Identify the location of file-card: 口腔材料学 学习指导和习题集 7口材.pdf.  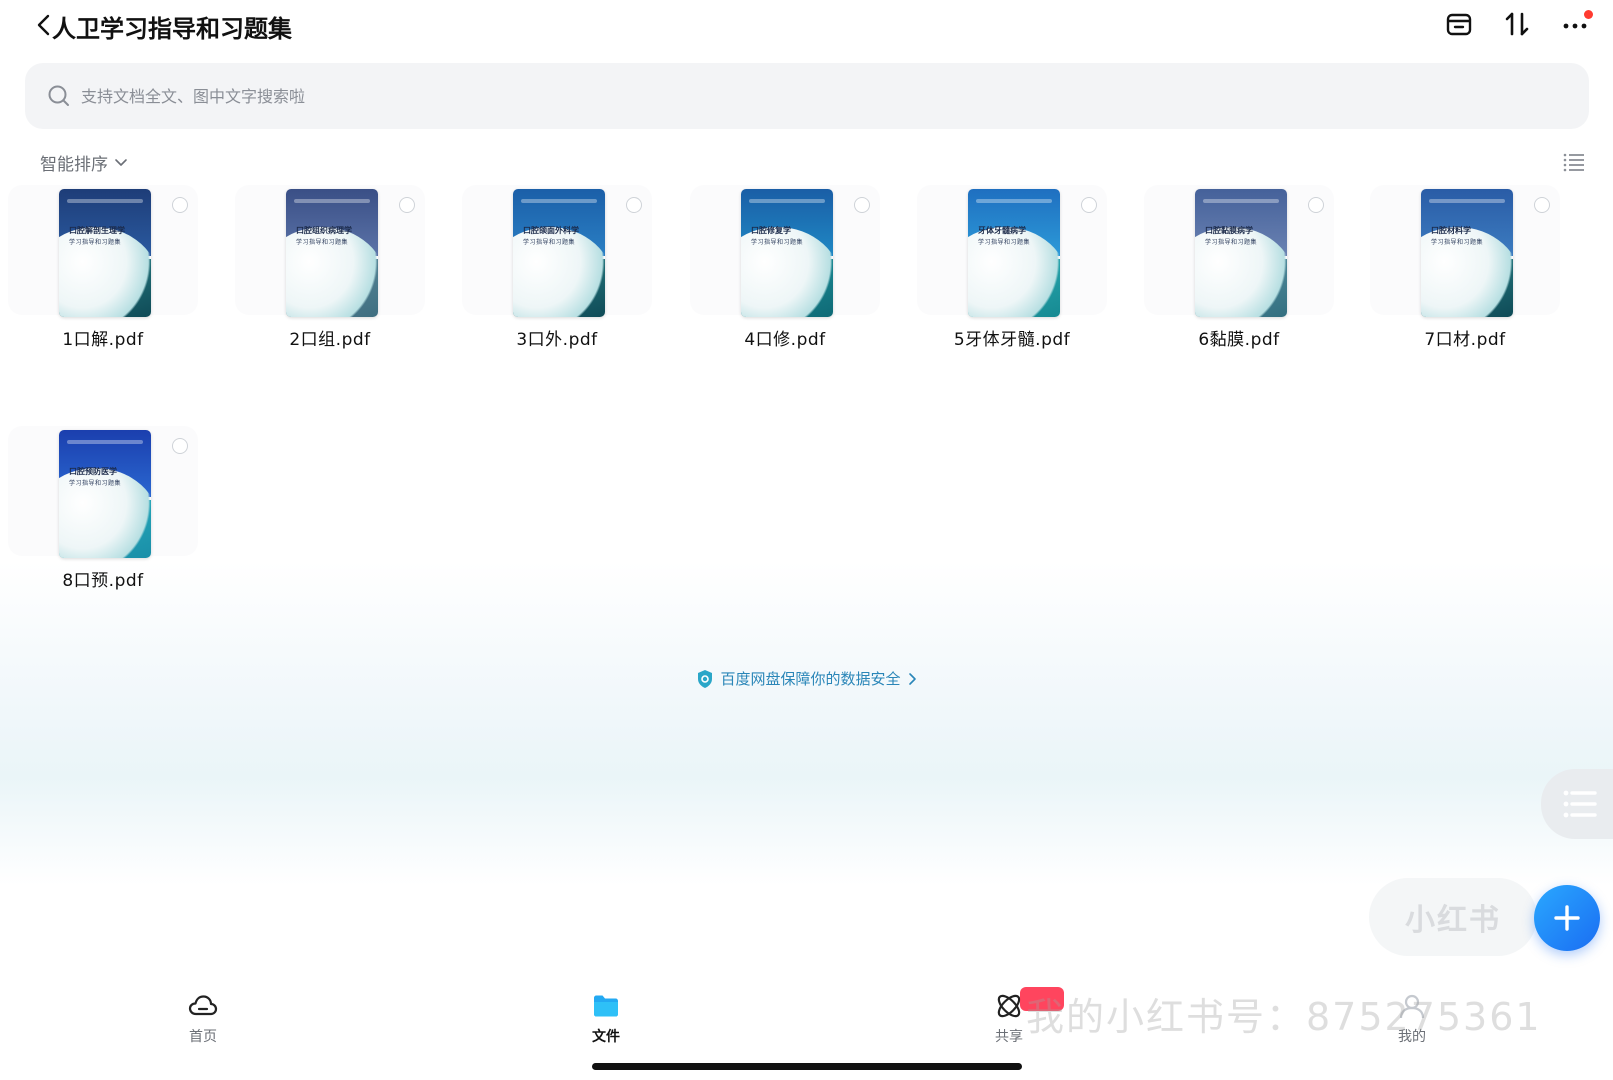
(1465, 301).